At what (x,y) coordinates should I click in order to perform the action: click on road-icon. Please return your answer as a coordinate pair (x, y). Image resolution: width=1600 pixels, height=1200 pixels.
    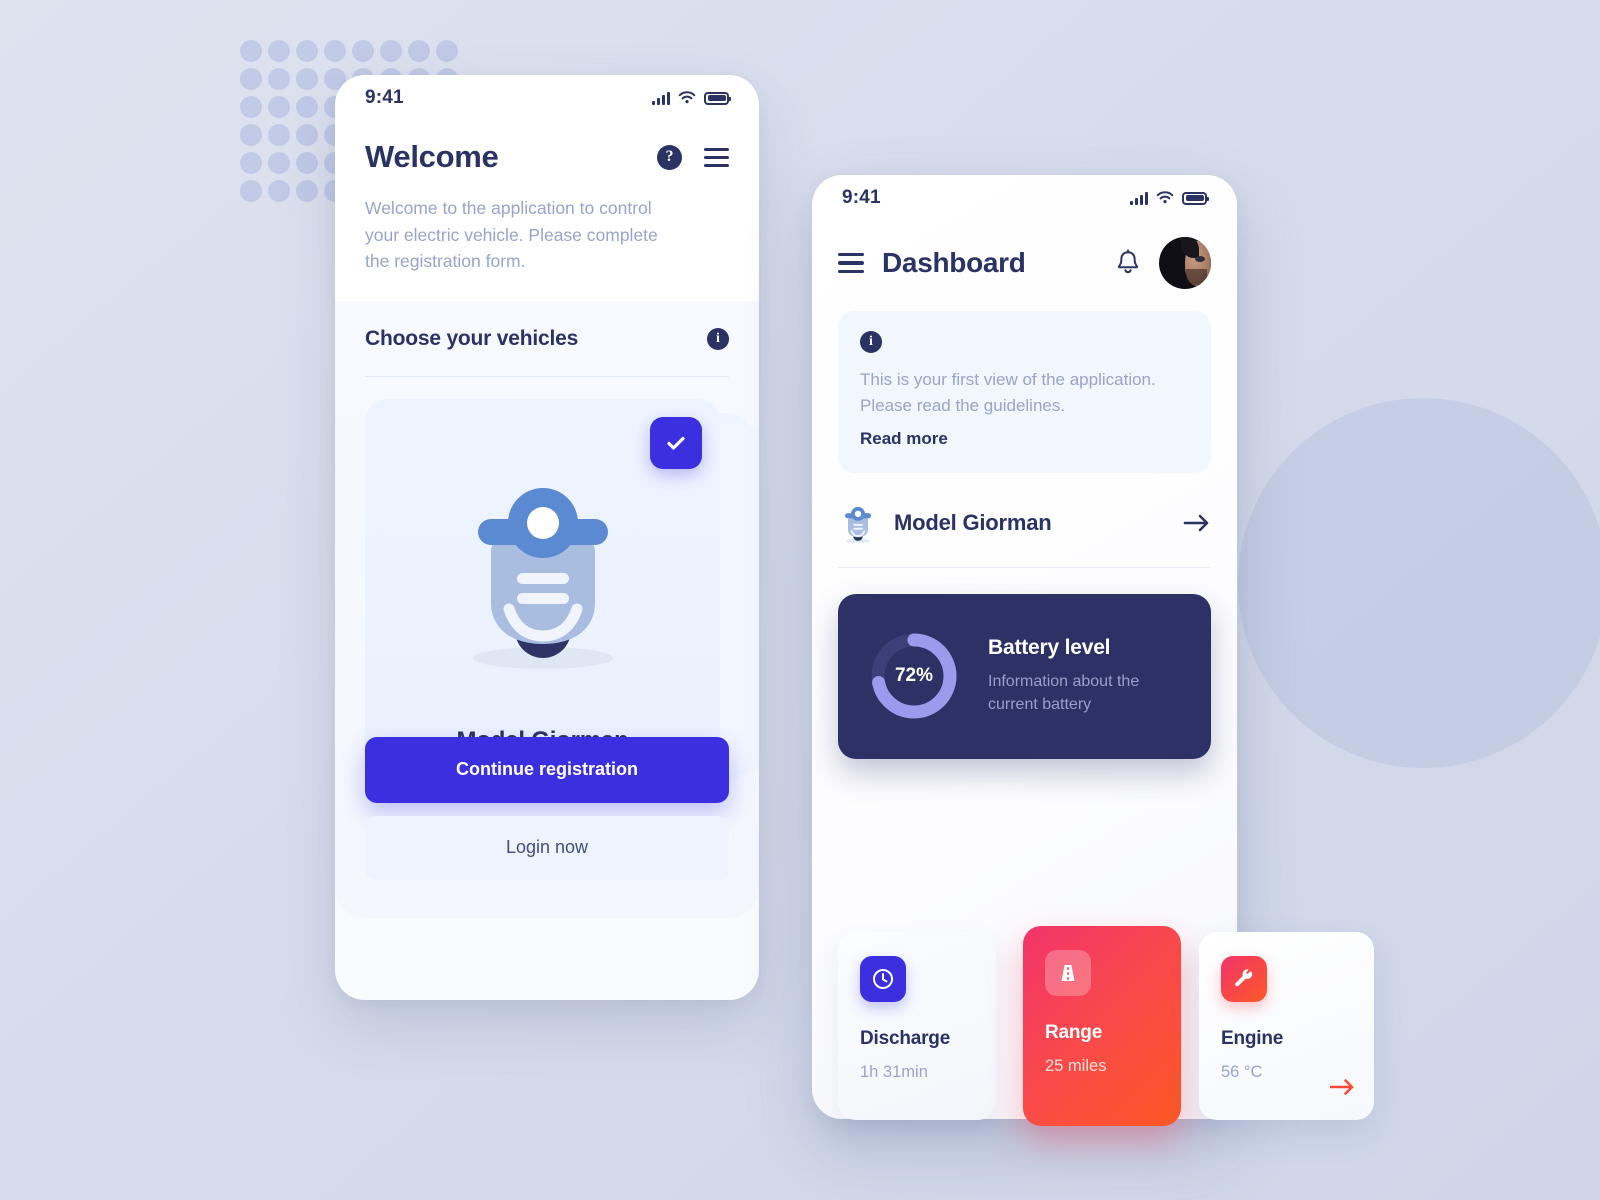
    Looking at the image, I should click on (1068, 973).